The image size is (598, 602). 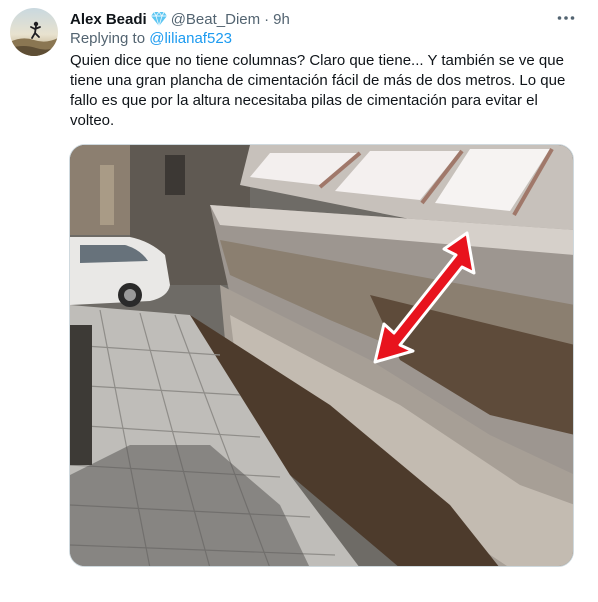 What do you see at coordinates (215, 19) in the screenshot?
I see `author-handle: @Beat_Diem` at bounding box center [215, 19].